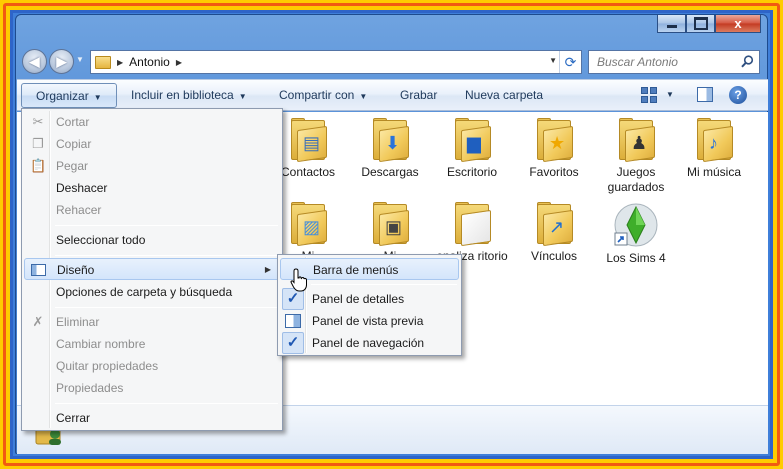 The height and width of the screenshot is (469, 783). I want to click on folder-label: Mi música, so click(713, 172).